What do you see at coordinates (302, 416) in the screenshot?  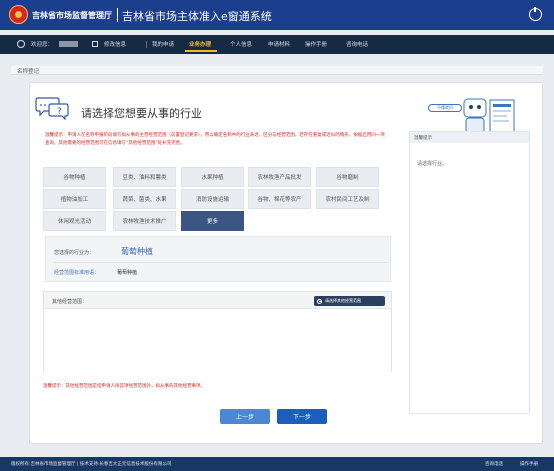 I see `next-button: 下一步` at bounding box center [302, 416].